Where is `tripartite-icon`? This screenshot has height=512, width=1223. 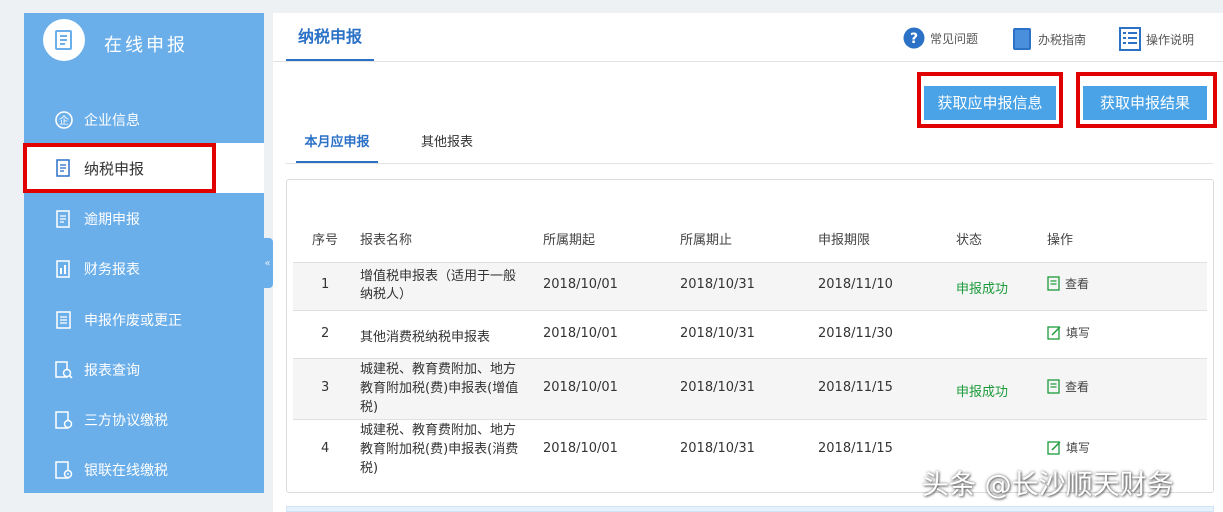 tripartite-icon is located at coordinates (64, 420).